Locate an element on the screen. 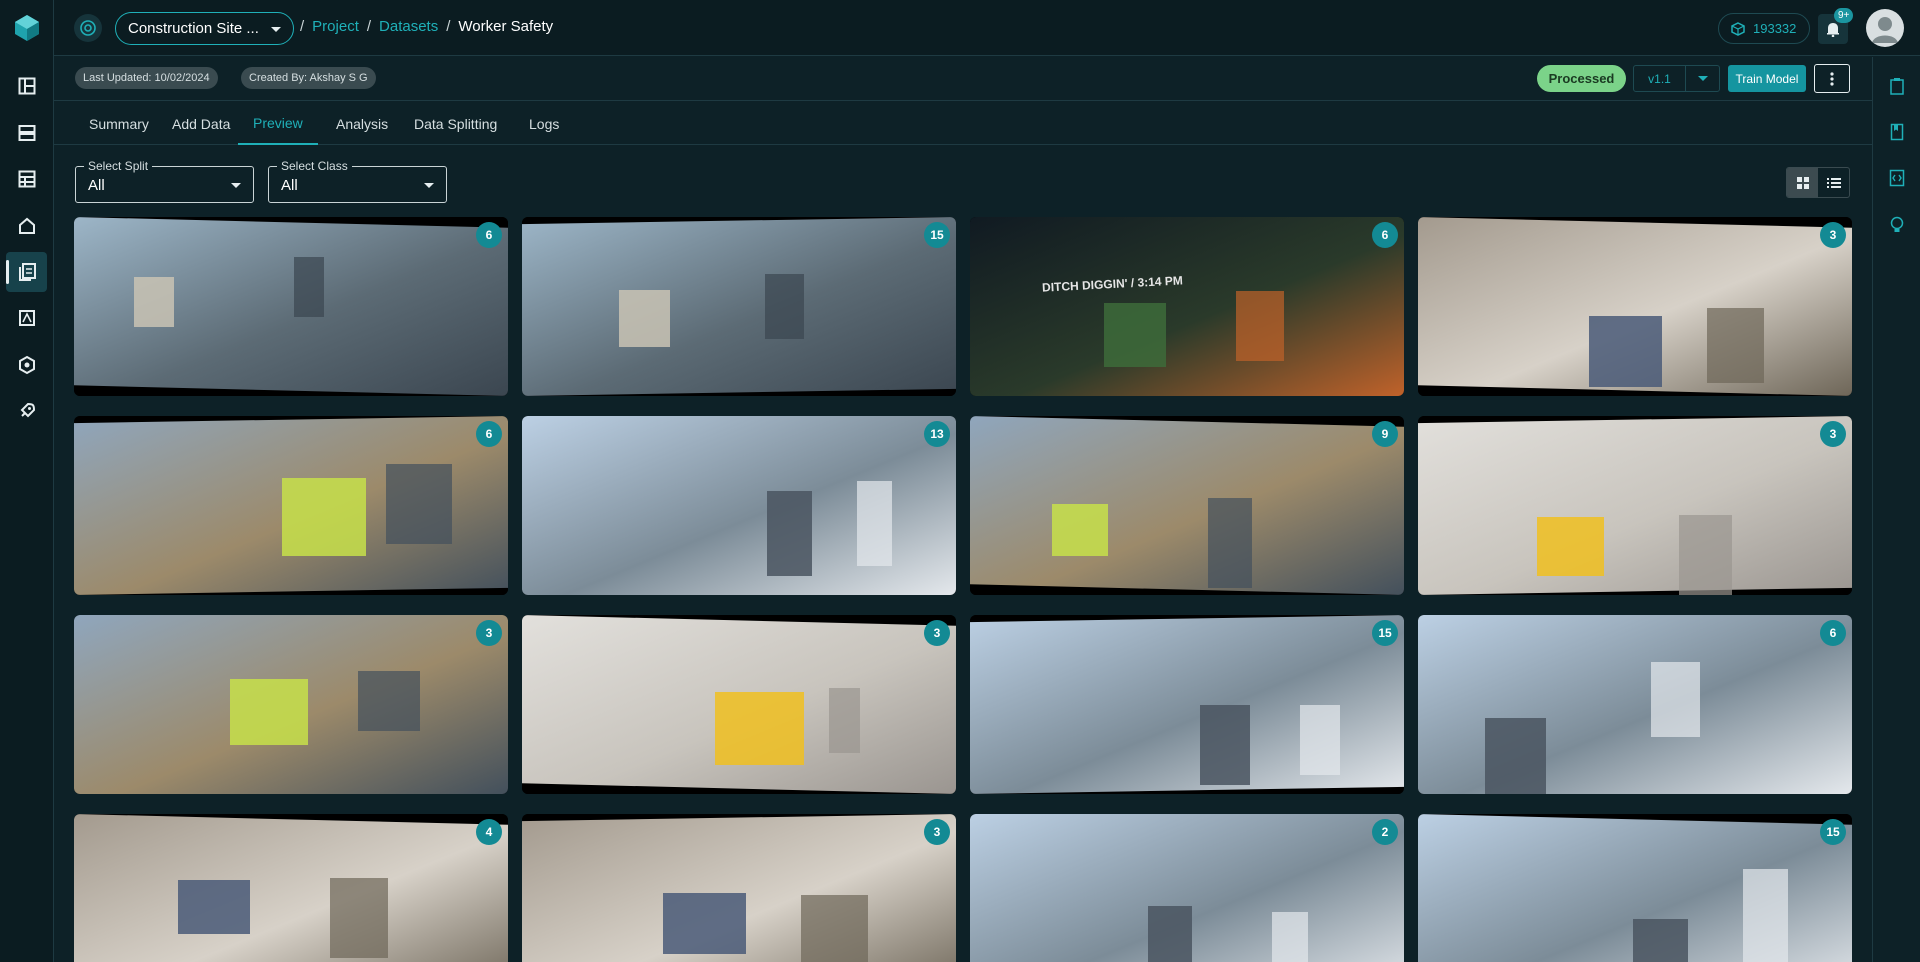  image-card: 9 is located at coordinates (1187, 505).